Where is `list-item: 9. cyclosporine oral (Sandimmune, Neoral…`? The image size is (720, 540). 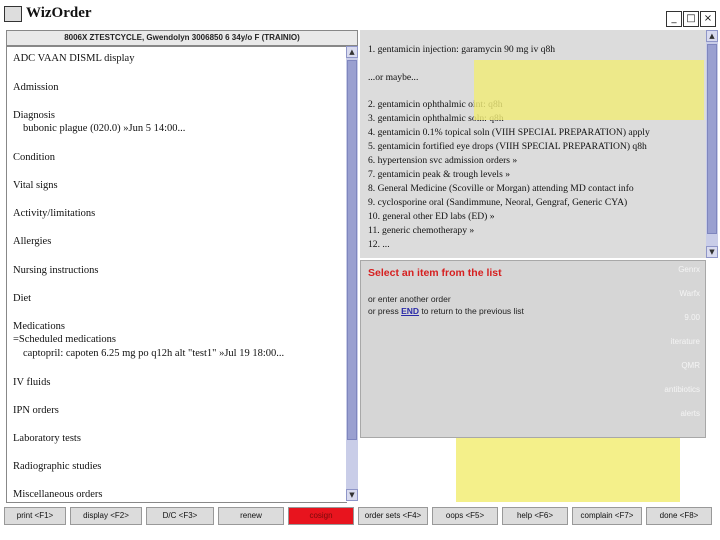
list-item: 9. cyclosporine oral (Sandimmune, Neoral… is located at coordinates (497, 202).